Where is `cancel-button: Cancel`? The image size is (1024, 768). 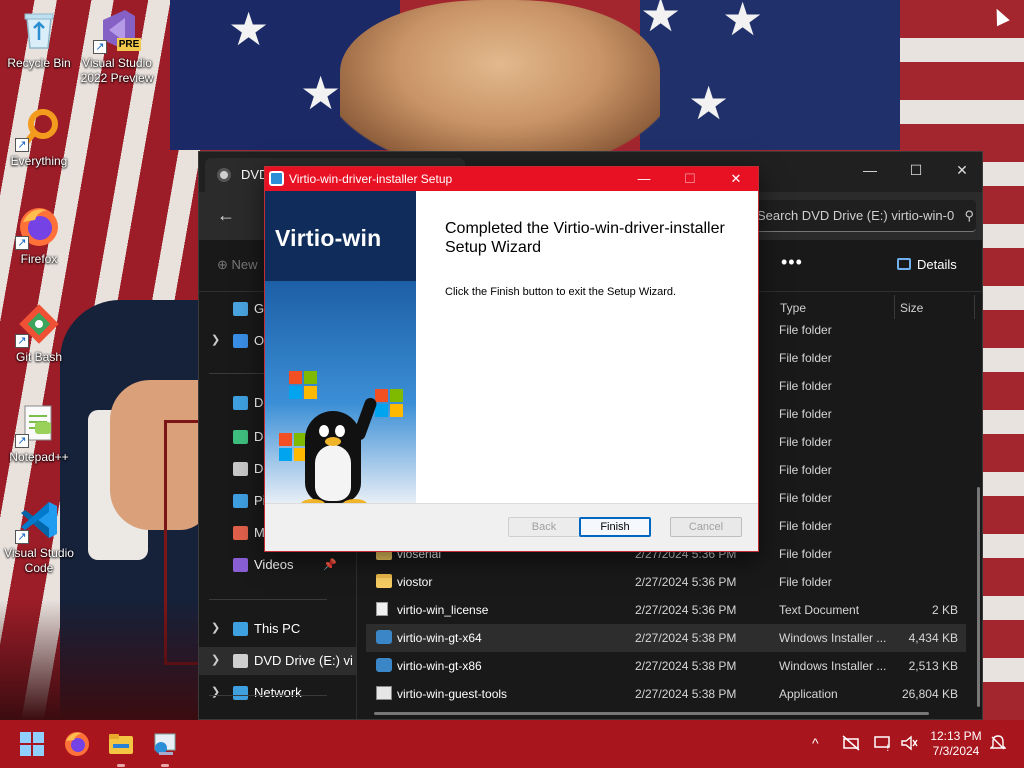
cancel-button: Cancel is located at coordinates (706, 527).